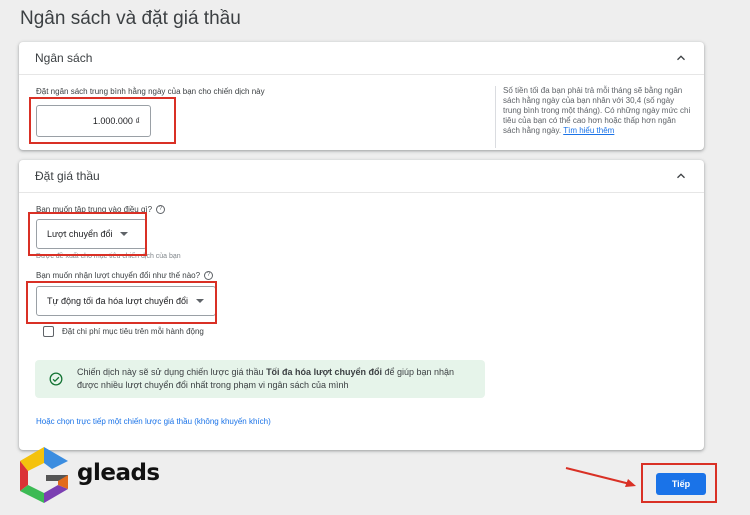  I want to click on daily-budget-input: 1.000.000 ₫, so click(93, 121).